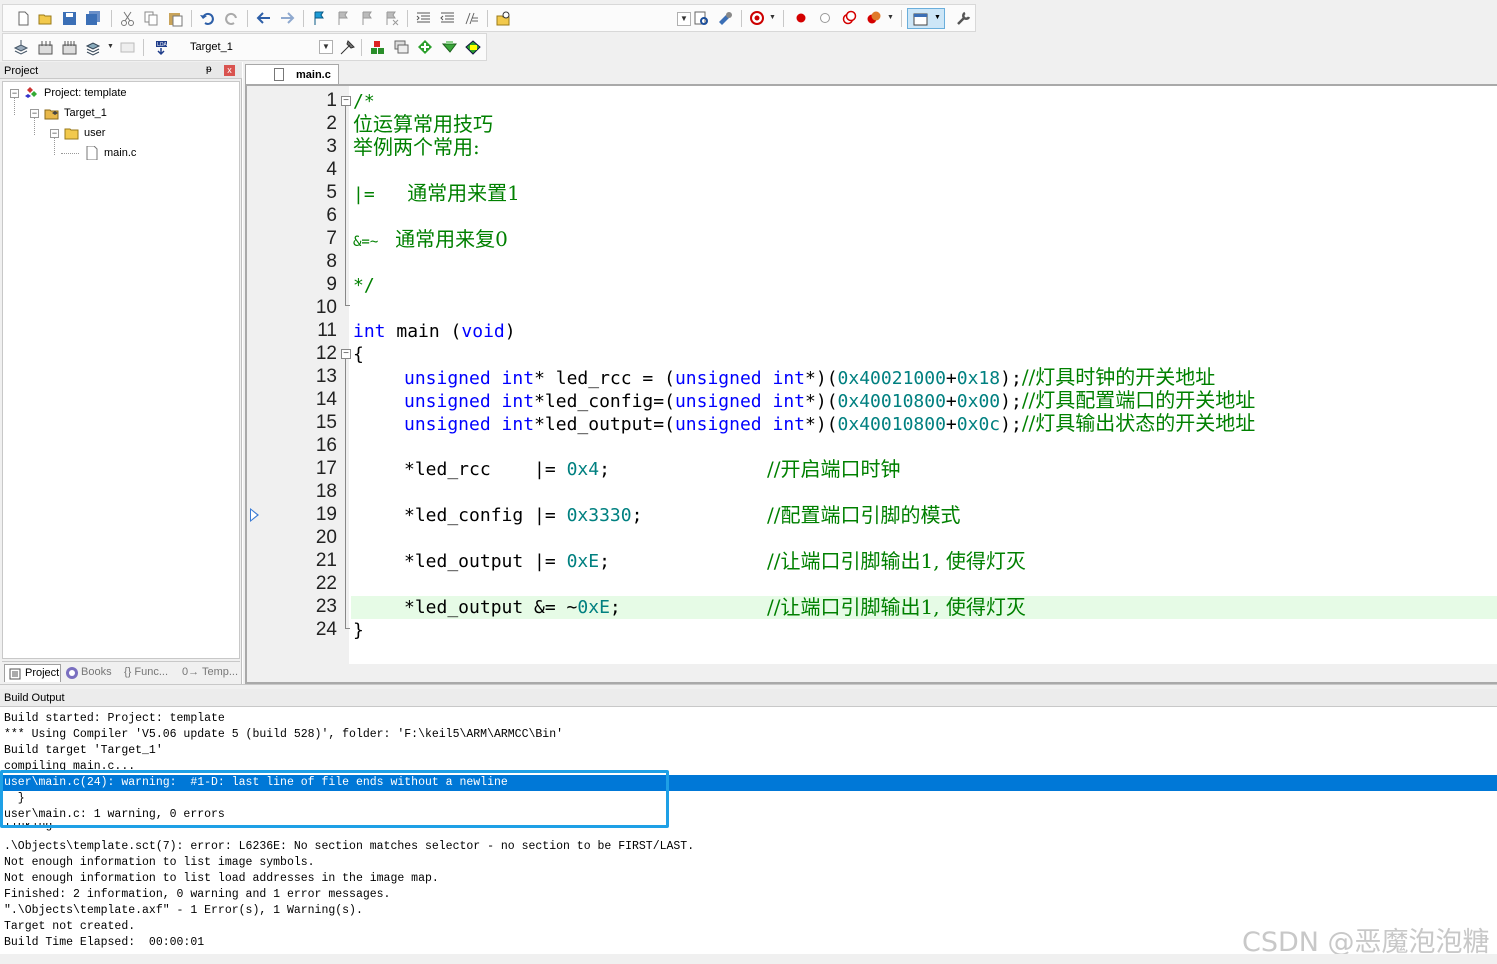 This screenshot has height=964, width=1497. I want to click on find-combo: ▼, so click(672, 20).